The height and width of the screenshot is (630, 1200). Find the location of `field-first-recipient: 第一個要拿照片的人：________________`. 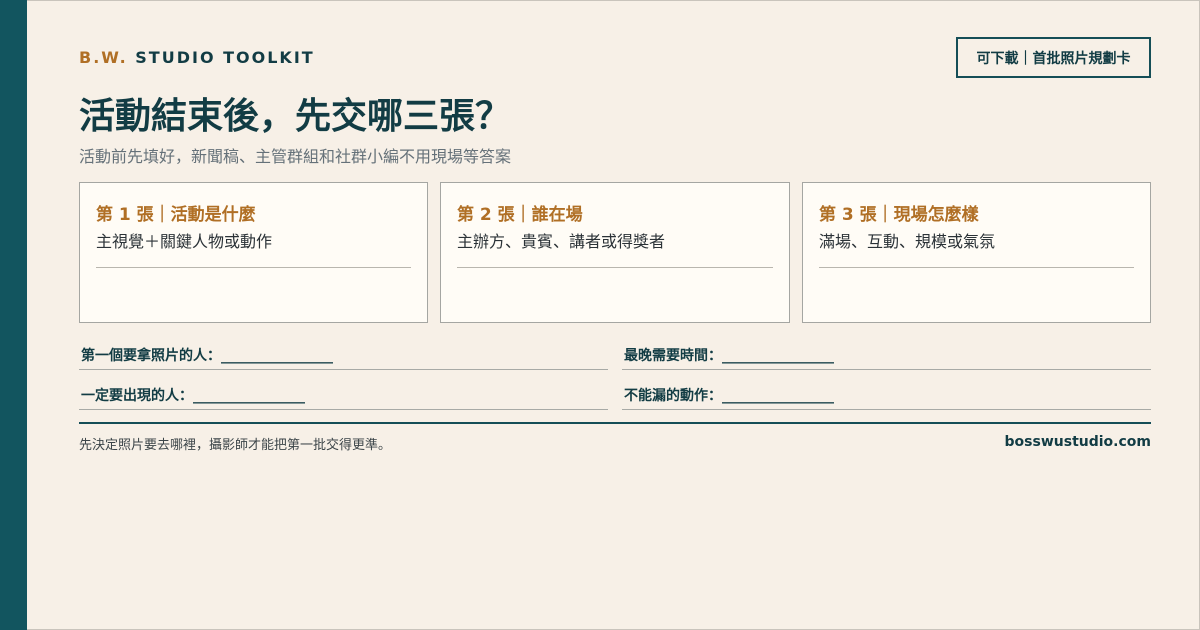

field-first-recipient: 第一個要拿照片的人：________________ is located at coordinates (343, 356).